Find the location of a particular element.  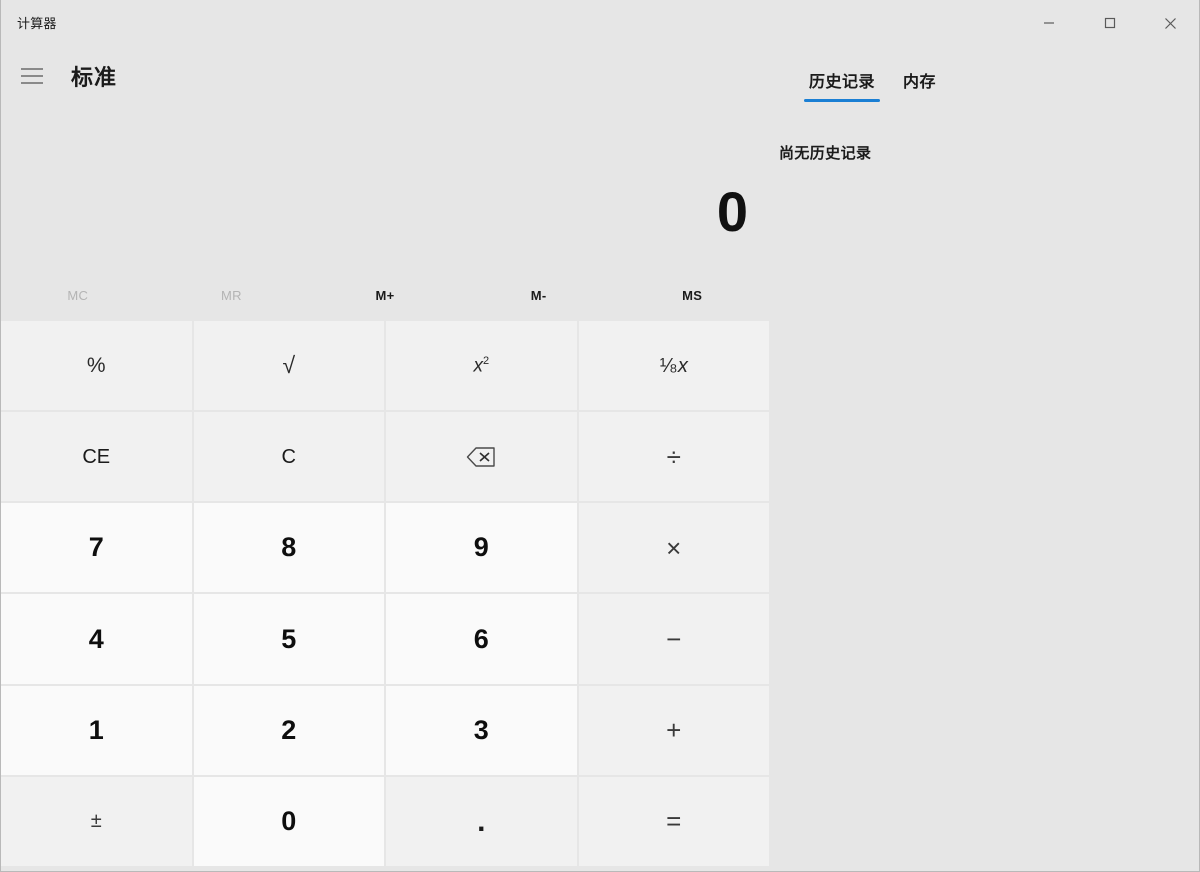

digit-4-key: 4 is located at coordinates (96, 639).